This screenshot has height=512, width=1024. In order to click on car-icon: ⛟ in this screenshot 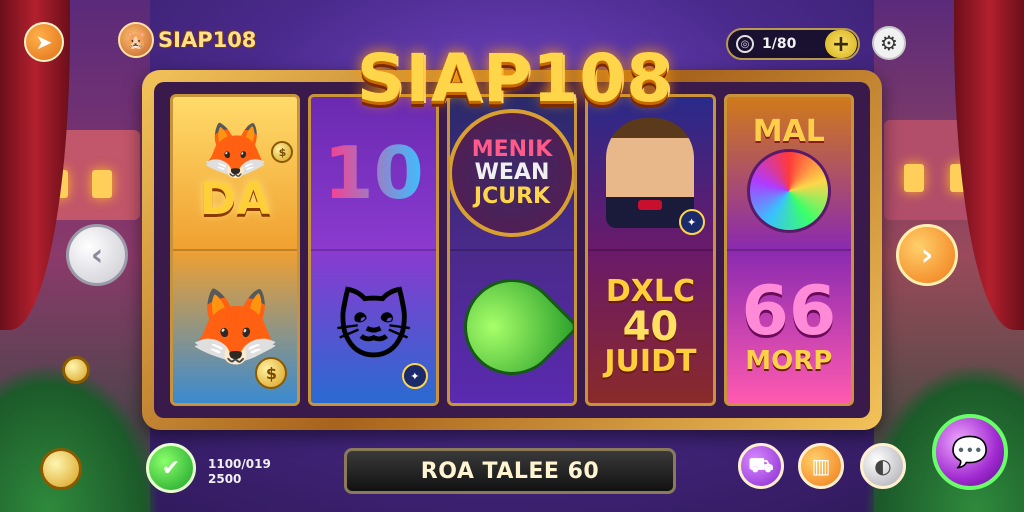, I will do `click(761, 464)`.